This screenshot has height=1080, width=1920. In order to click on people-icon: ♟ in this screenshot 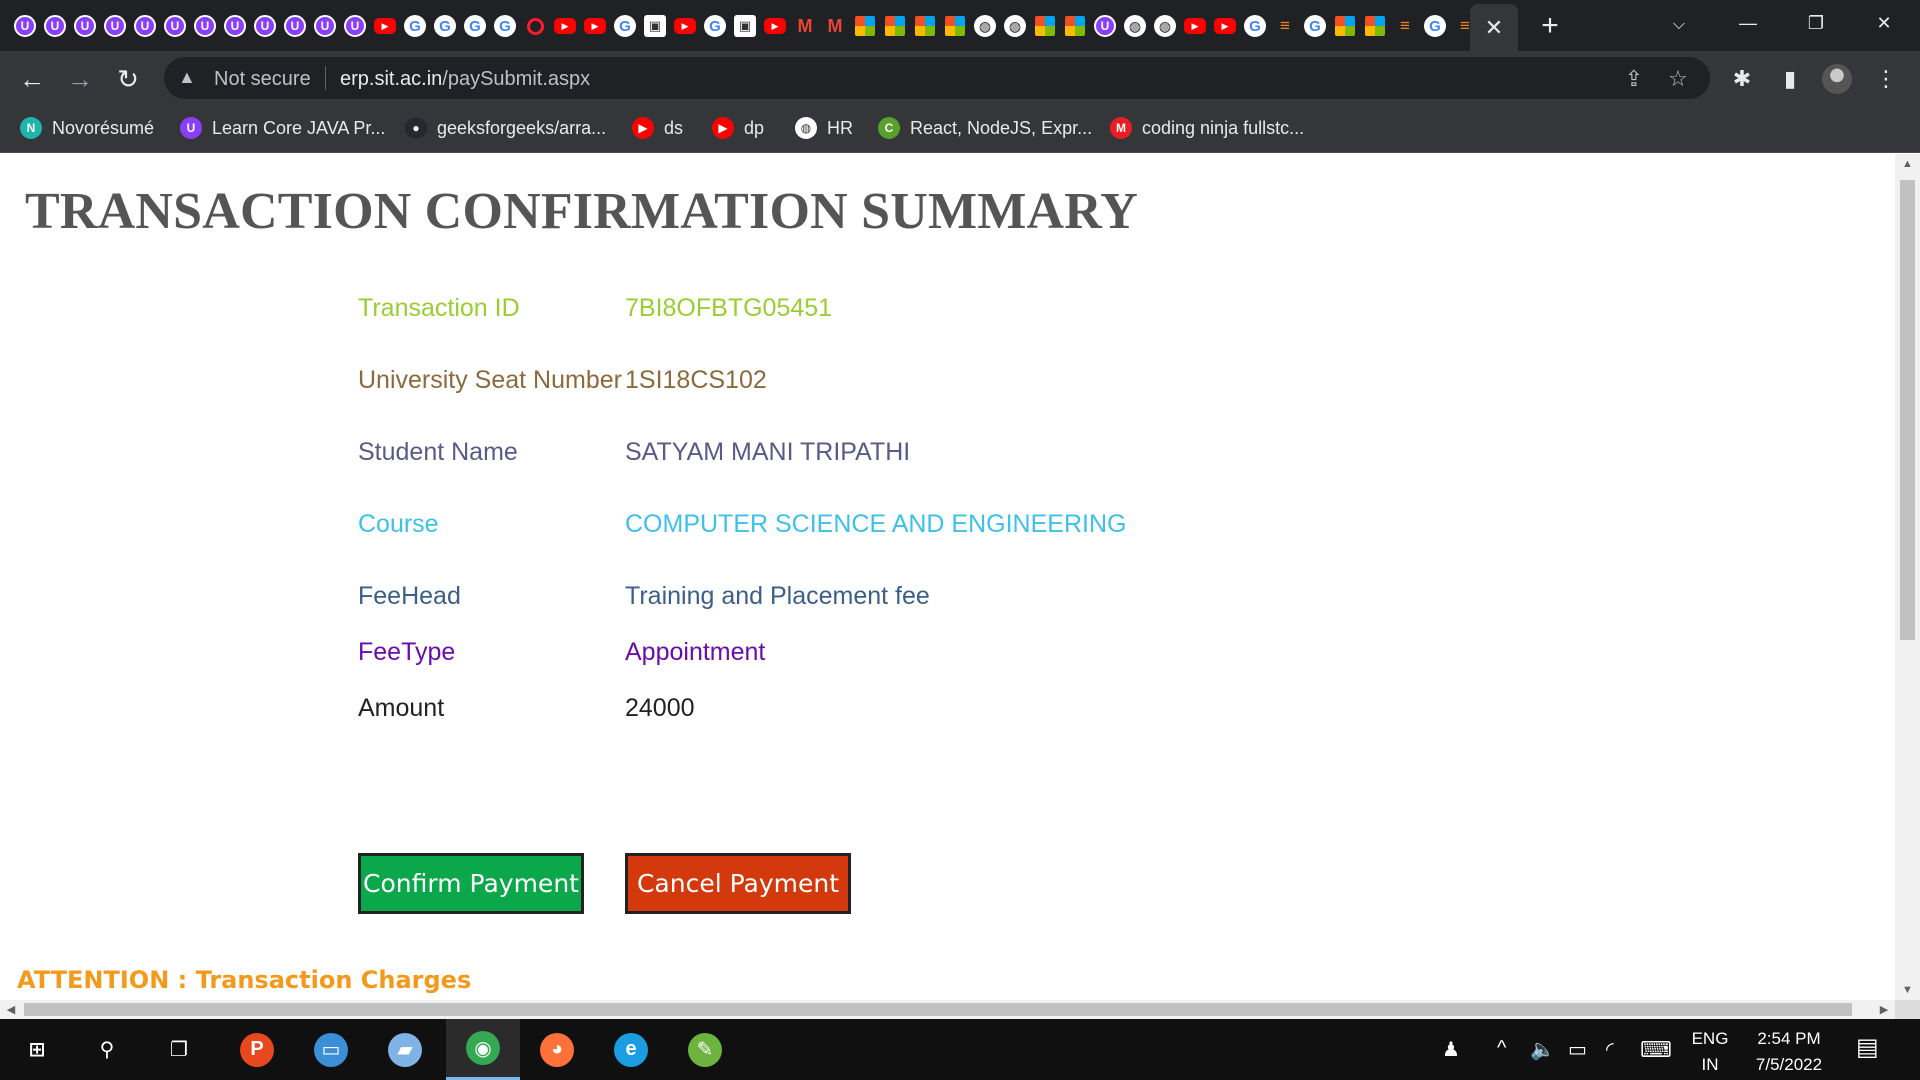, I will do `click(1451, 1049)`.